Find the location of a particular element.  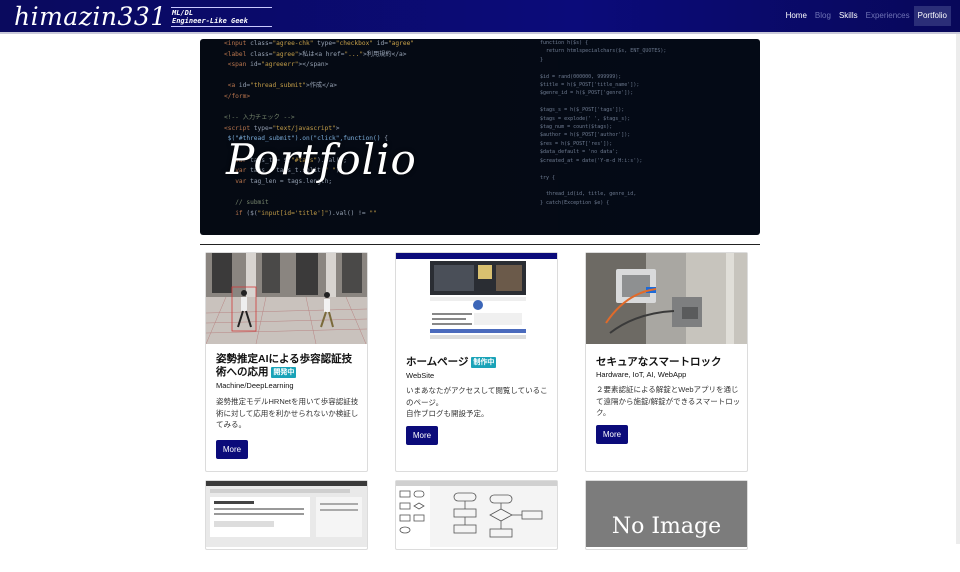

nav-item-blog: Blog is located at coordinates (823, 16).